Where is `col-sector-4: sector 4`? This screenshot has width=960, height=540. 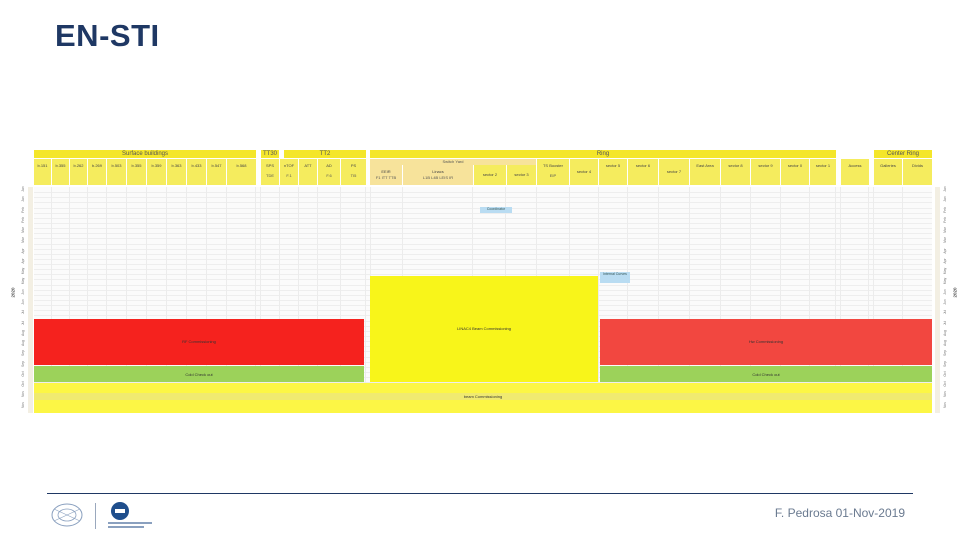 col-sector-4: sector 4 is located at coordinates (584, 172).